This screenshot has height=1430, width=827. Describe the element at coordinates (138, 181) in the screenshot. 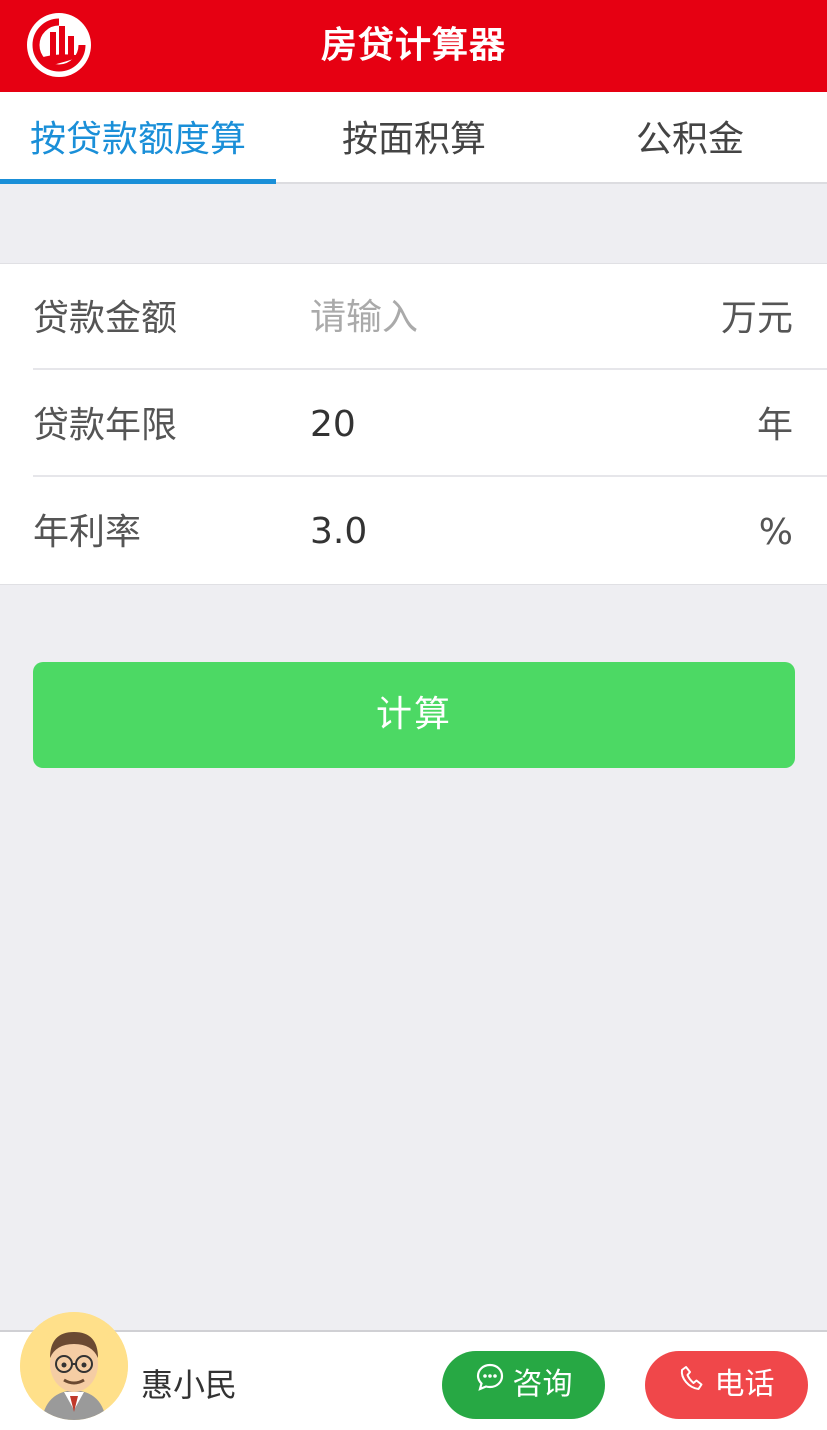

I see `active-tab-indicator` at that location.